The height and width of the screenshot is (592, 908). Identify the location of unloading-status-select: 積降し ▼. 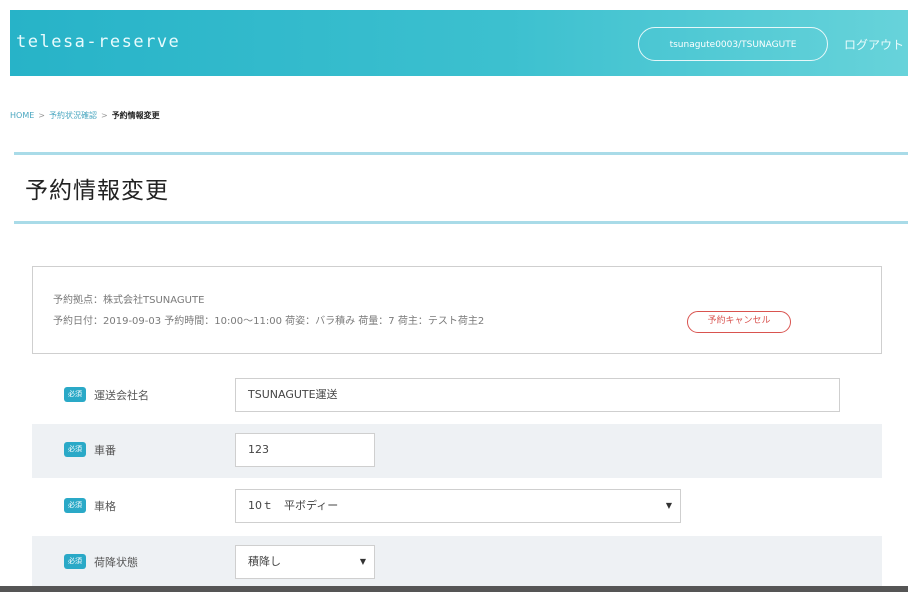
(305, 562).